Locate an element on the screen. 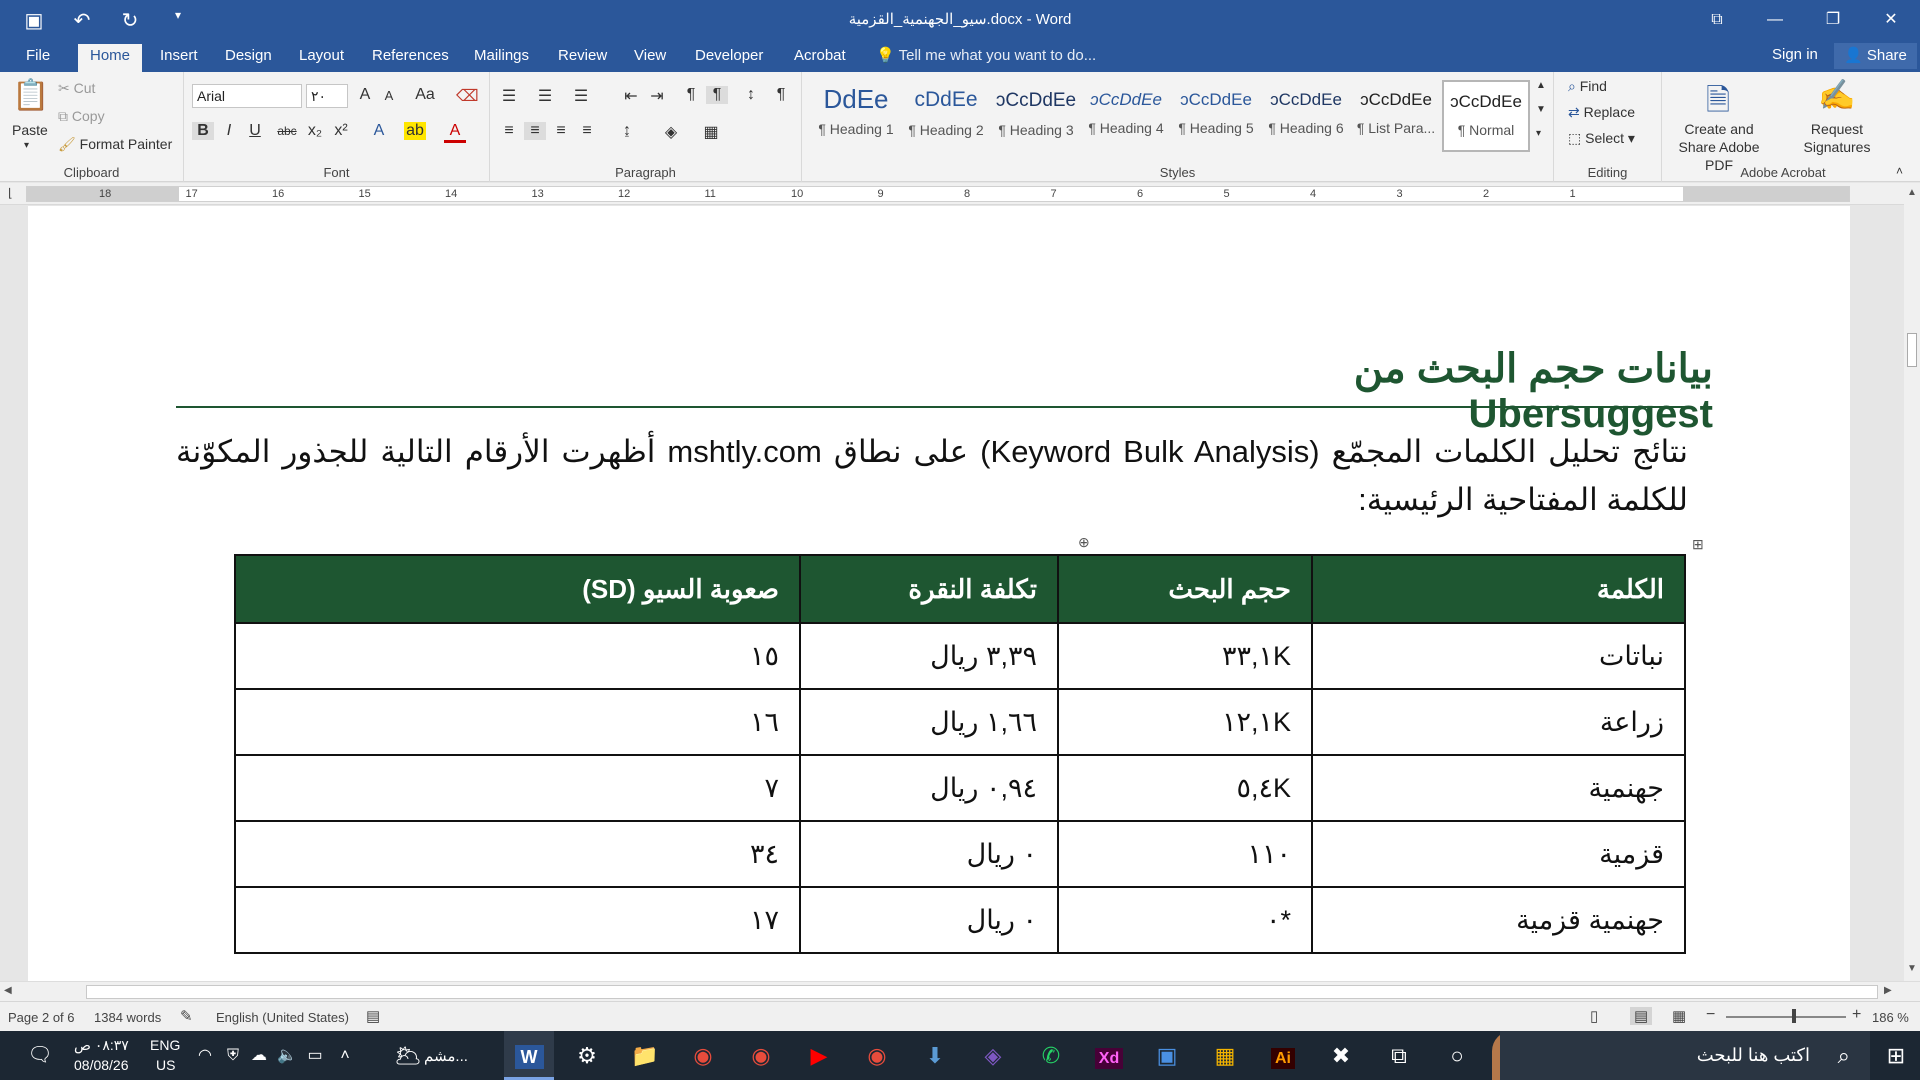  zoom-slider-thumb is located at coordinates (1794, 1016).